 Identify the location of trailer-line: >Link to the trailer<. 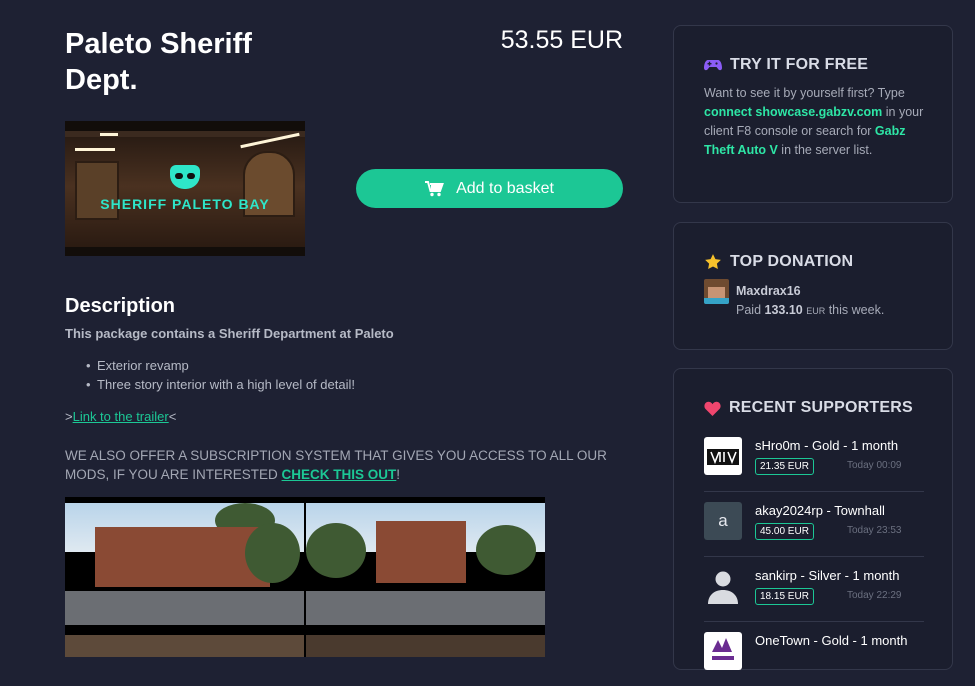
(121, 416).